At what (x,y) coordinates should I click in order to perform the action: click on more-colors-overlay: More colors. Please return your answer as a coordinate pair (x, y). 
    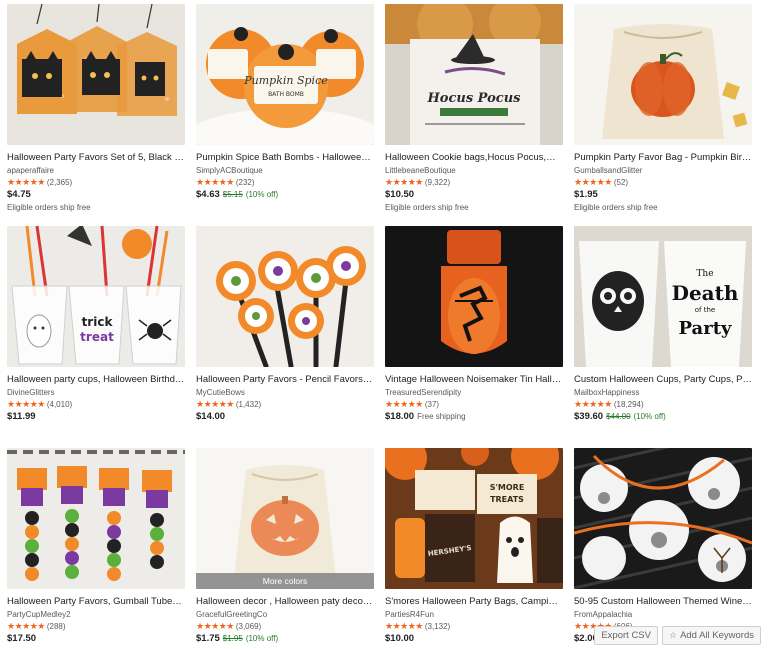
    Looking at the image, I should click on (285, 581).